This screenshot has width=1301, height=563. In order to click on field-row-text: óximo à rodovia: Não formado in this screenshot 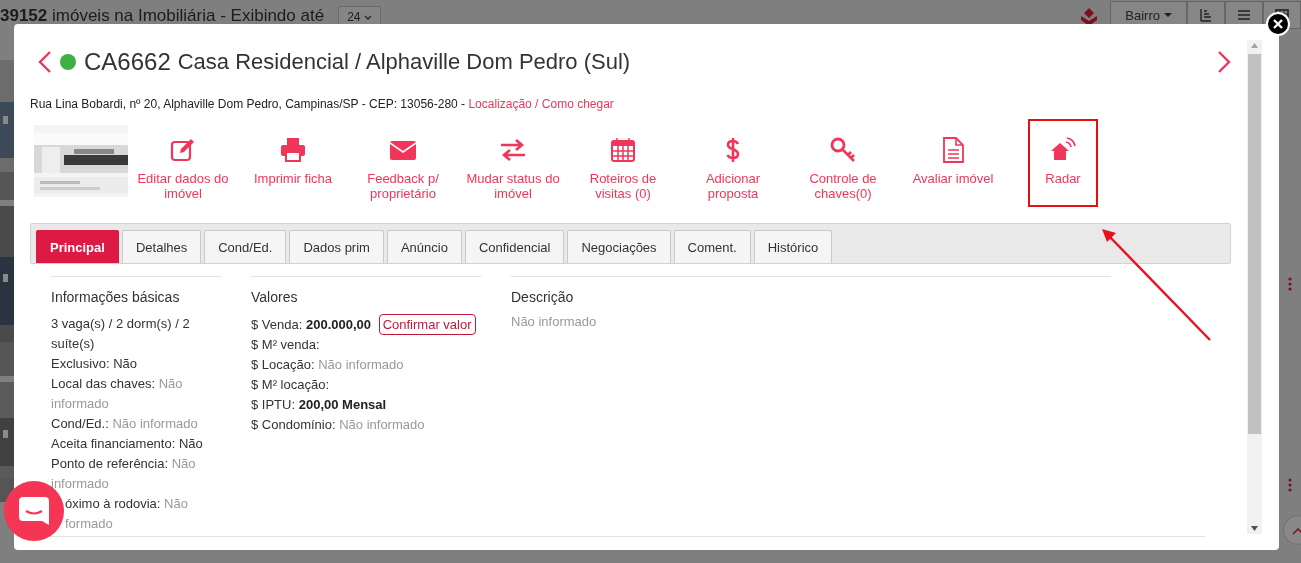, I will do `click(126, 513)`.